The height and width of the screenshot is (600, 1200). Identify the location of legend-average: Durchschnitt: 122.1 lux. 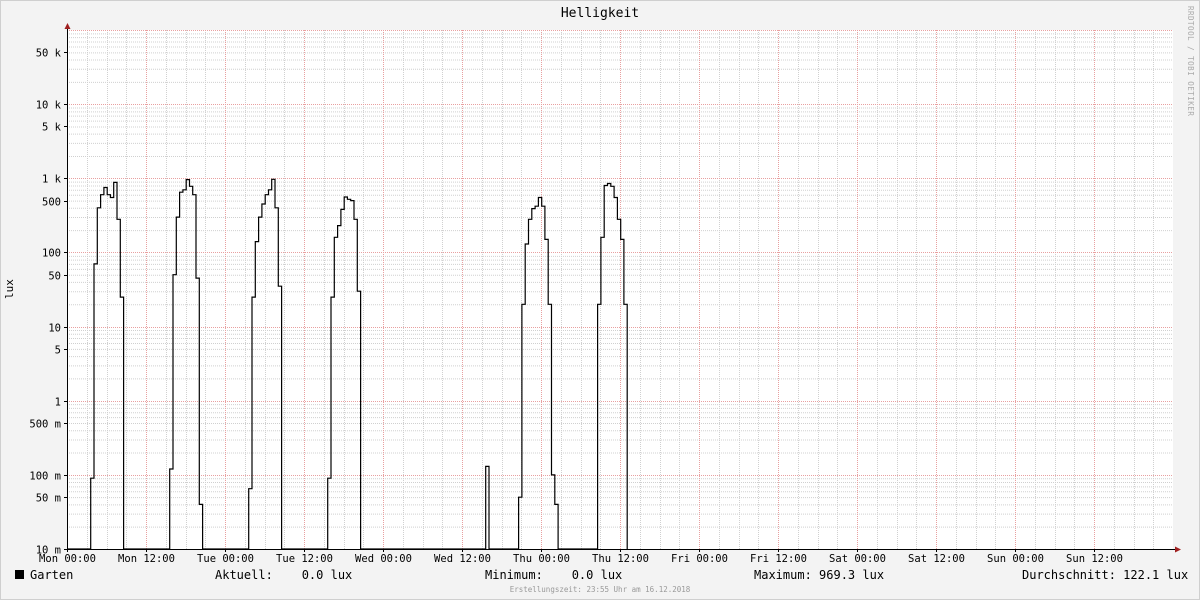
(1105, 575).